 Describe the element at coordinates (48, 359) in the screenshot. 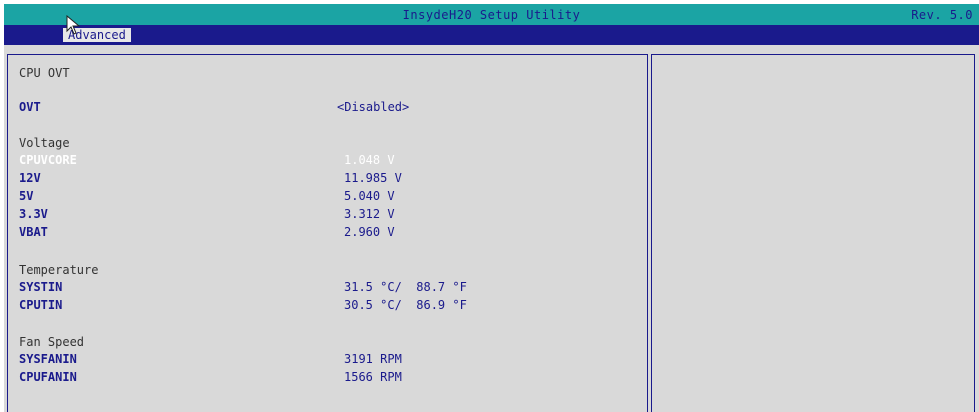

I see `sysfanin-label: SYSFANIN` at that location.